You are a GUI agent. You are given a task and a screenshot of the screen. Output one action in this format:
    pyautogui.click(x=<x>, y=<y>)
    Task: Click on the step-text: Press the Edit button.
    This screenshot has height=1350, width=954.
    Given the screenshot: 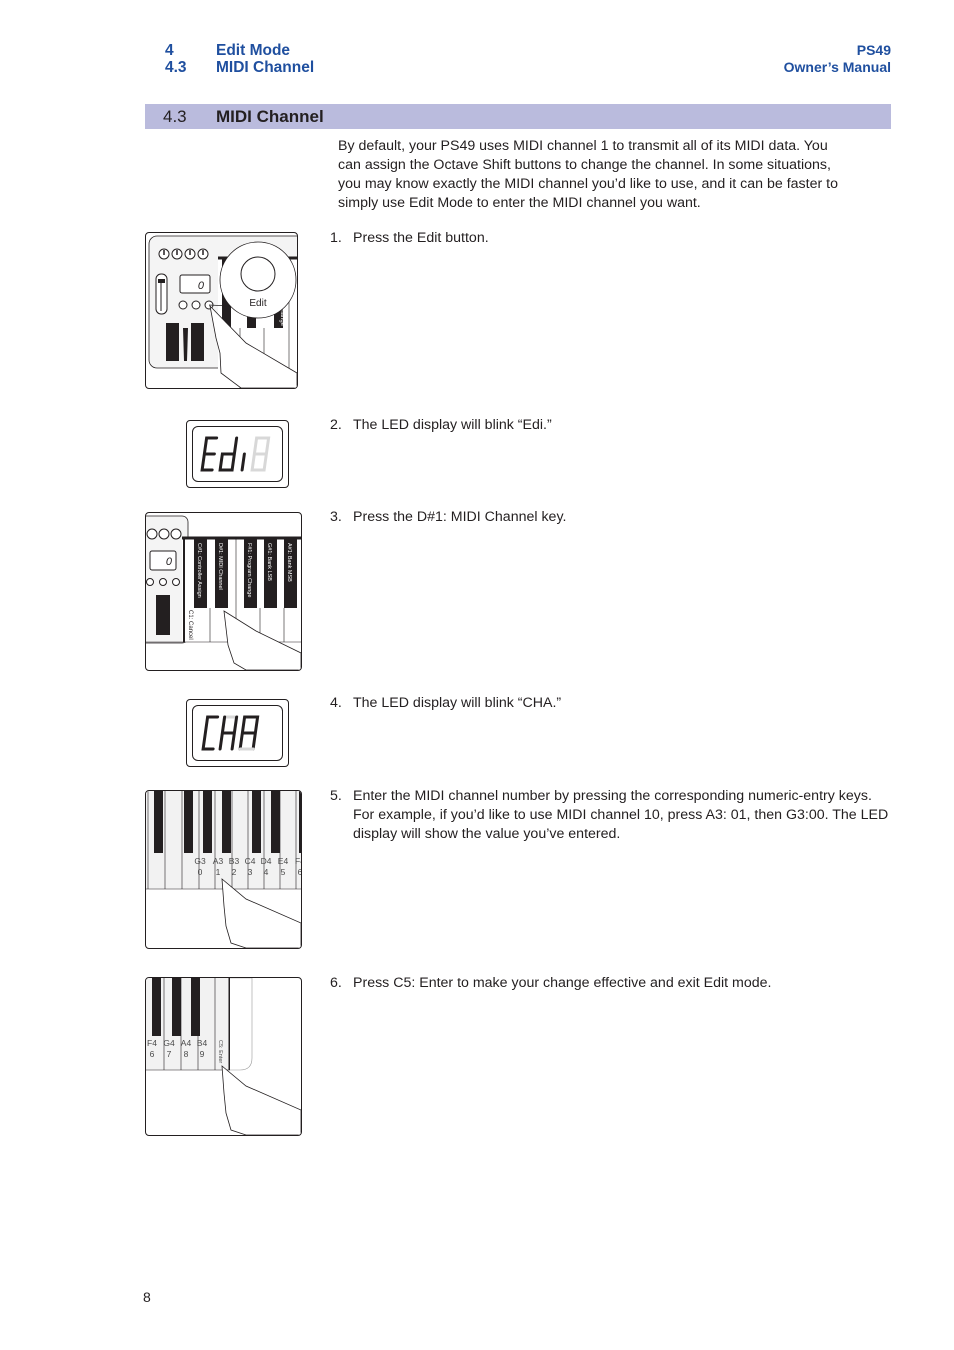 What is the action you would take?
    pyautogui.click(x=421, y=238)
    